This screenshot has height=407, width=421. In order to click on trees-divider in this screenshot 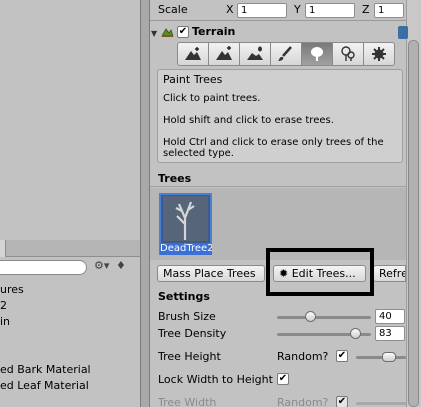, I will do `click(278, 186)`.